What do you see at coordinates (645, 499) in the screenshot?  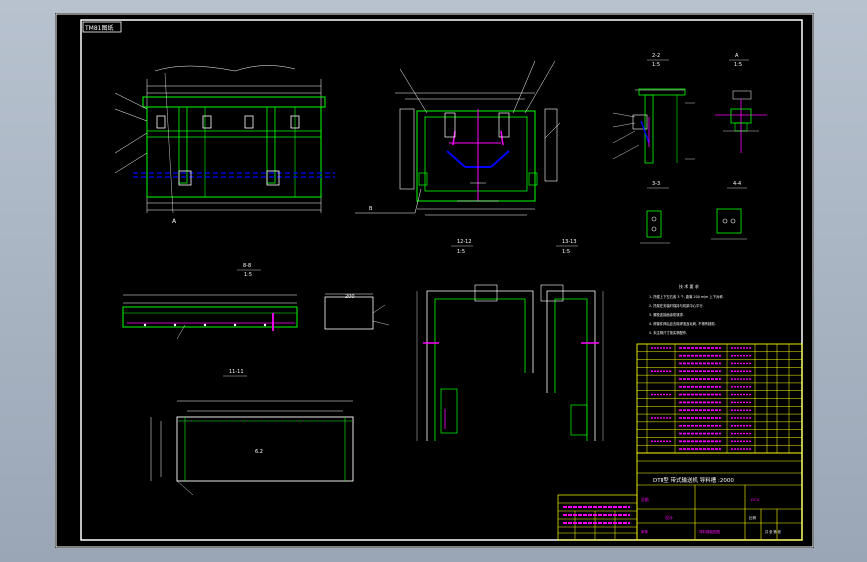 I see `material-label: 总图` at bounding box center [645, 499].